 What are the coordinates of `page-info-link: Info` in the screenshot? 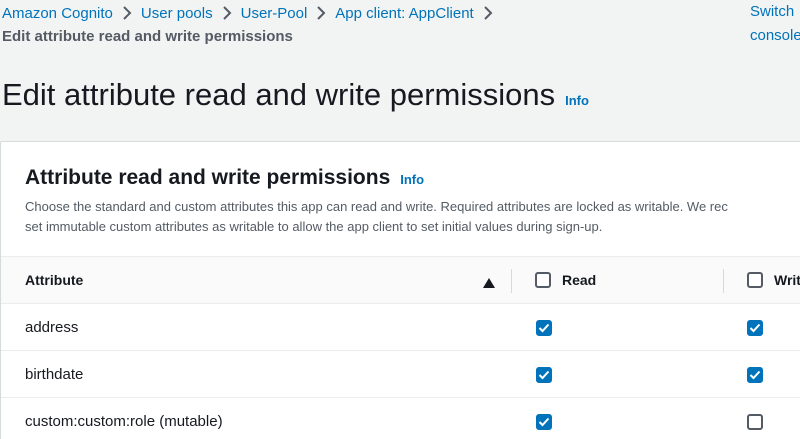 It's located at (577, 100).